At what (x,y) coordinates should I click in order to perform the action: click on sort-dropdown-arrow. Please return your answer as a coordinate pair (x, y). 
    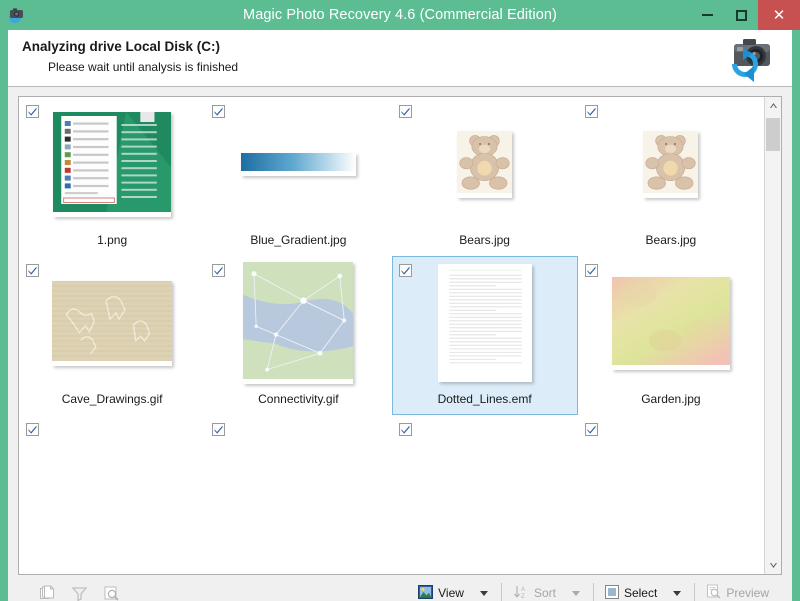
    Looking at the image, I should click on (576, 593).